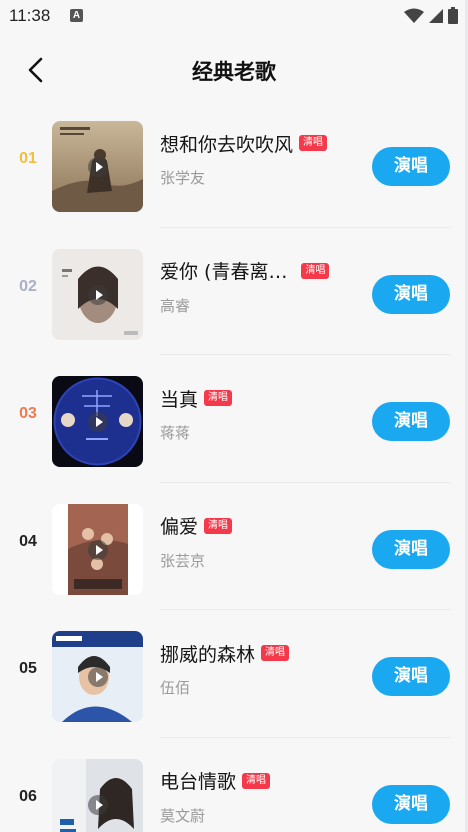  Describe the element at coordinates (183, 815) in the screenshot. I see `artist-name: 莫文蔚` at that location.